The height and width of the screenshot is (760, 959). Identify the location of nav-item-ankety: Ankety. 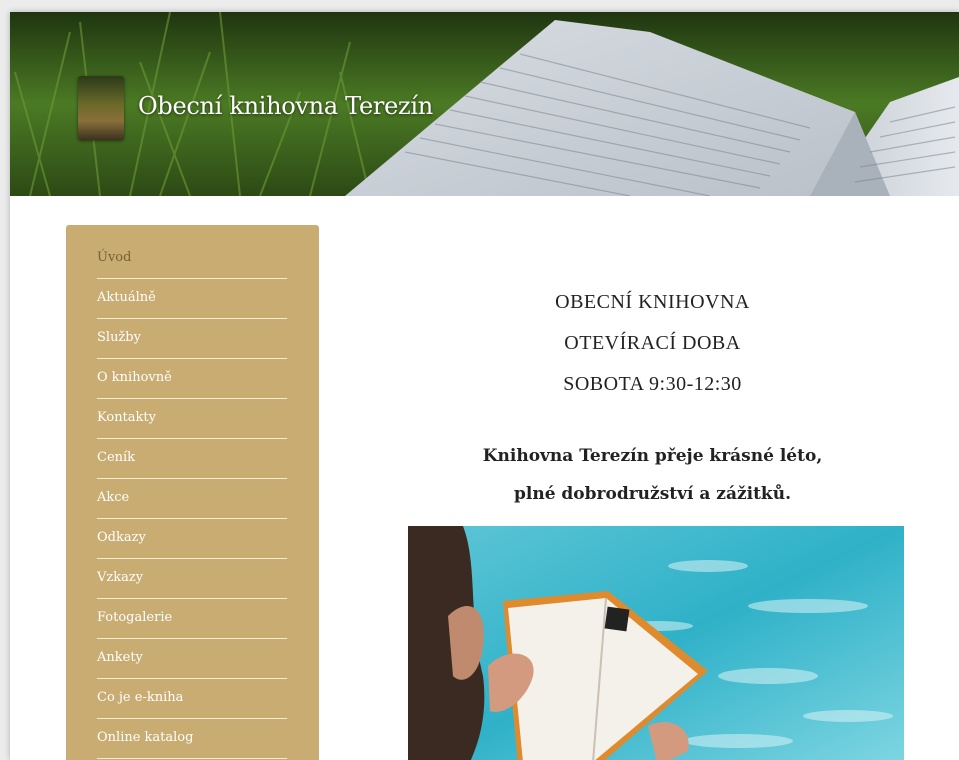
(192, 659).